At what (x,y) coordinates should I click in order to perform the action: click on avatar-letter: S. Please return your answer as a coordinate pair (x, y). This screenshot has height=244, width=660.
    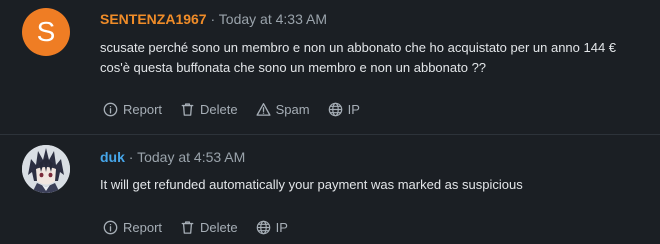
    Looking at the image, I should click on (46, 31).